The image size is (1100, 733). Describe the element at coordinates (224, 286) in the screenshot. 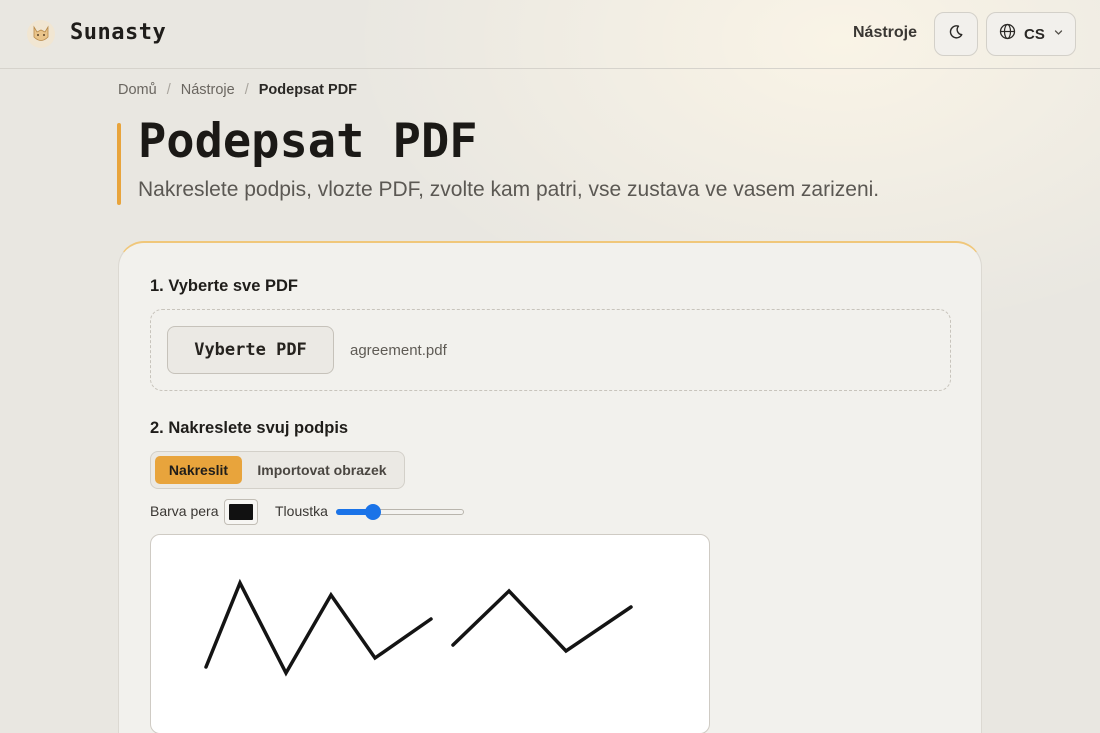

I see `step1-label: 1. Vyberte sve PDF` at that location.